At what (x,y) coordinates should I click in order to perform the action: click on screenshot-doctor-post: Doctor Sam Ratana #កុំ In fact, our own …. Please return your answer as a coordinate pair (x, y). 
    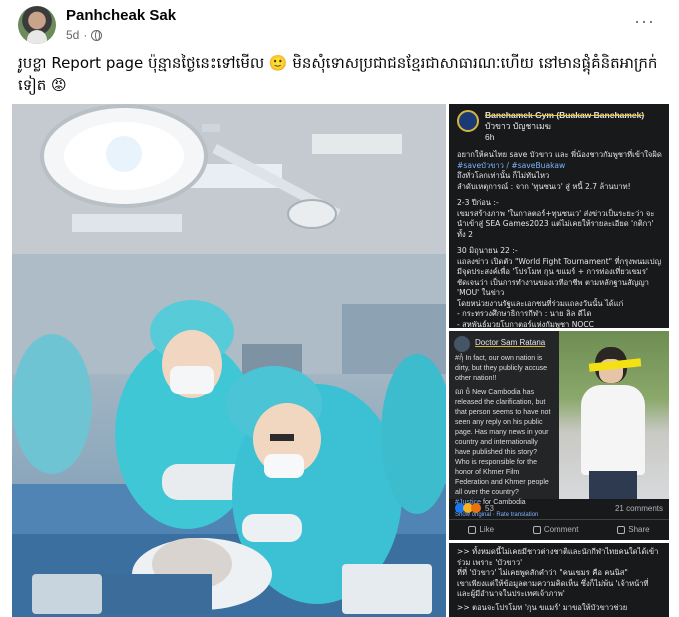
    Looking at the image, I should click on (559, 435).